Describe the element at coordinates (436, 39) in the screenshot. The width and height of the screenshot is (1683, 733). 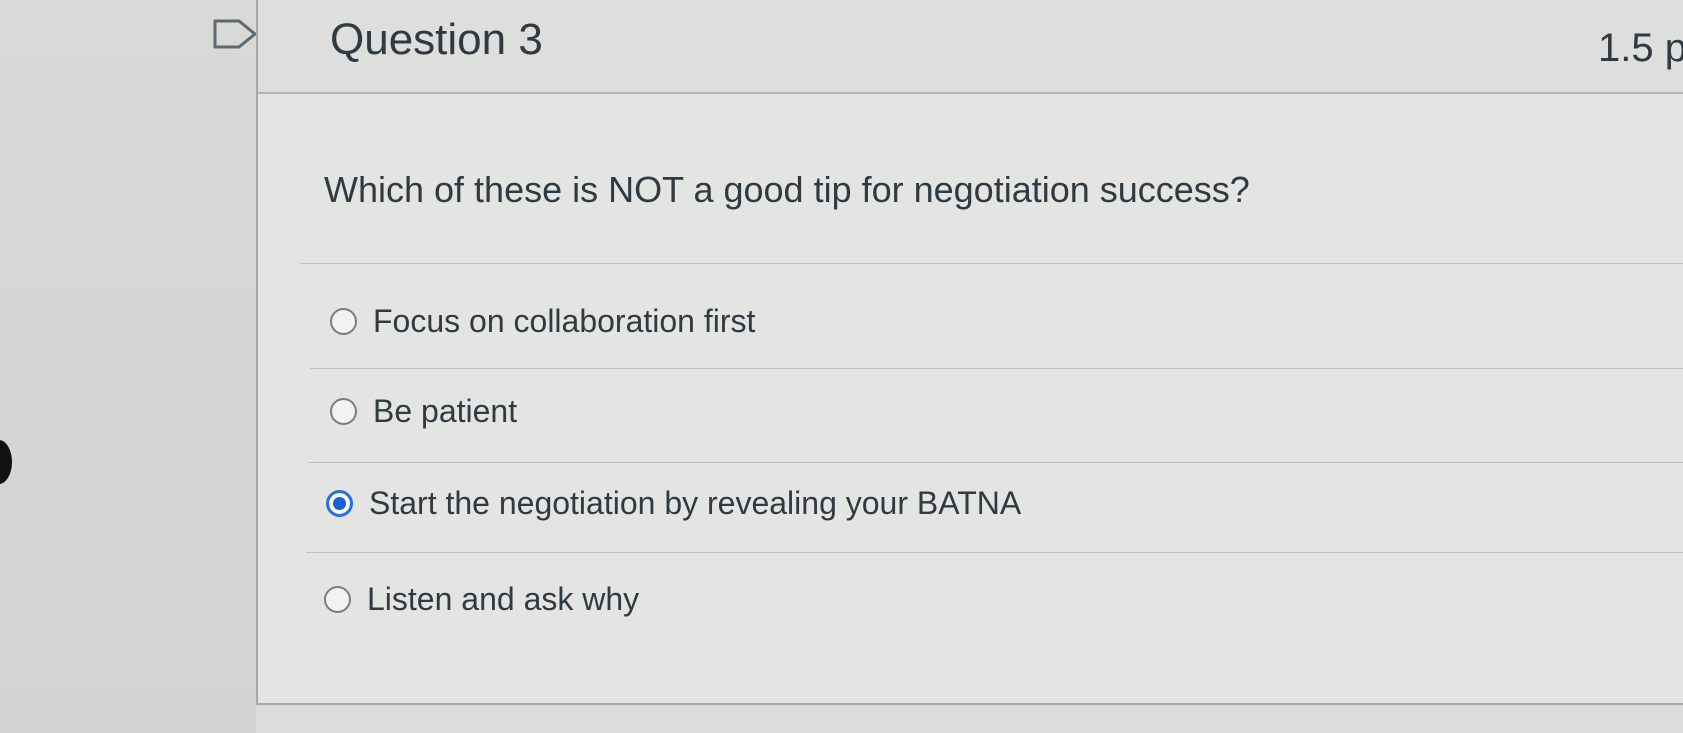
I see `question-title: Question 3` at that location.